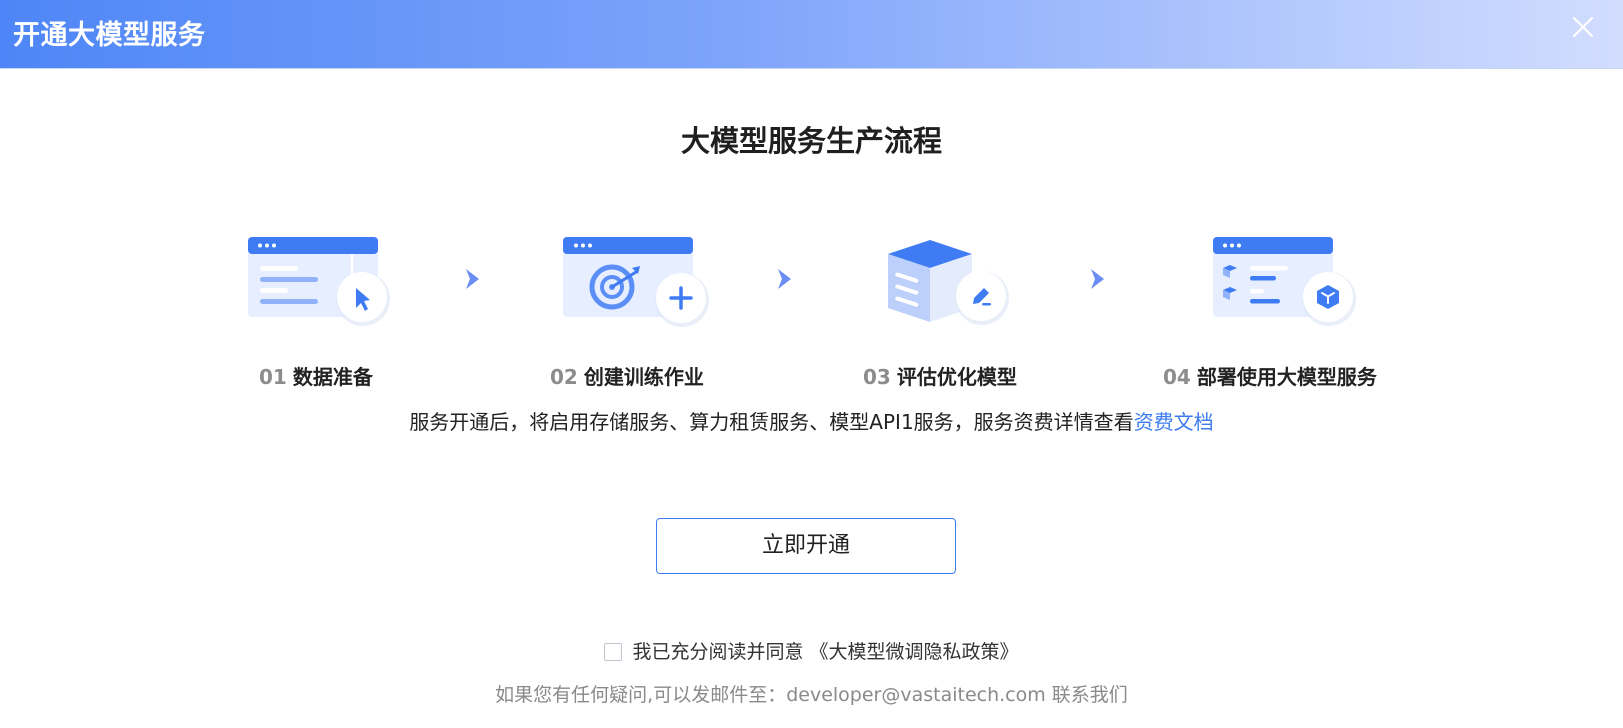 The width and height of the screenshot is (1623, 728). Describe the element at coordinates (1290, 287) in the screenshot. I see `deploy-service-icon` at that location.